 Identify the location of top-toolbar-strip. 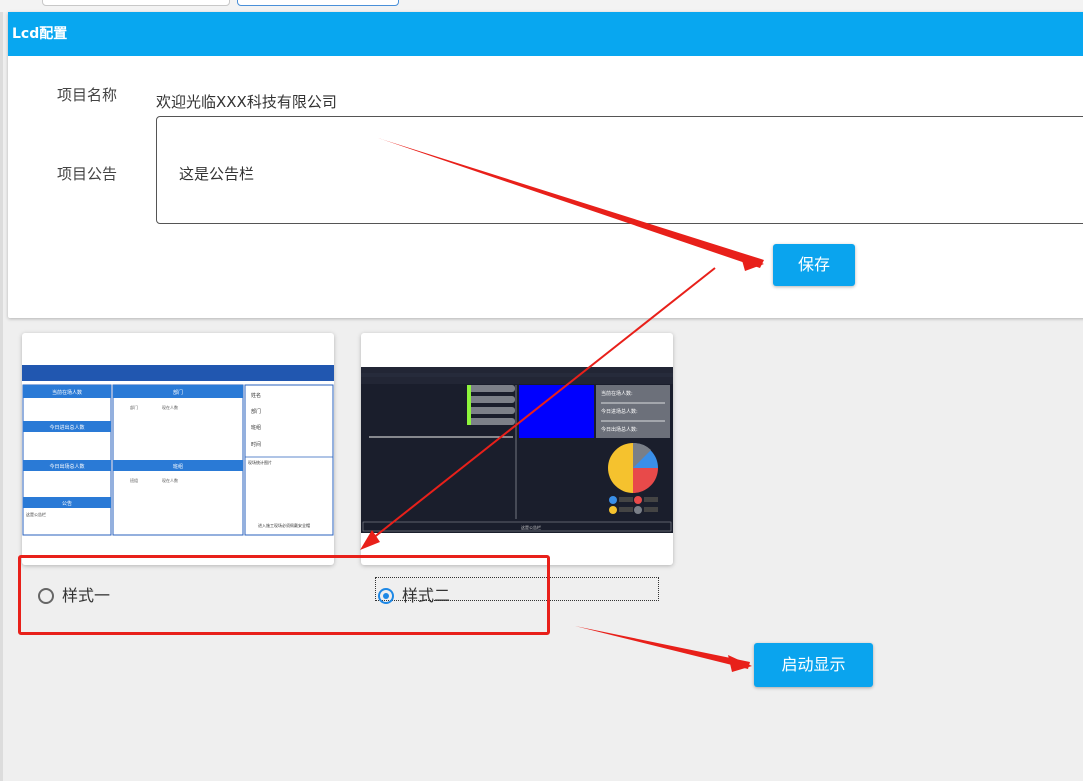
(541, 6).